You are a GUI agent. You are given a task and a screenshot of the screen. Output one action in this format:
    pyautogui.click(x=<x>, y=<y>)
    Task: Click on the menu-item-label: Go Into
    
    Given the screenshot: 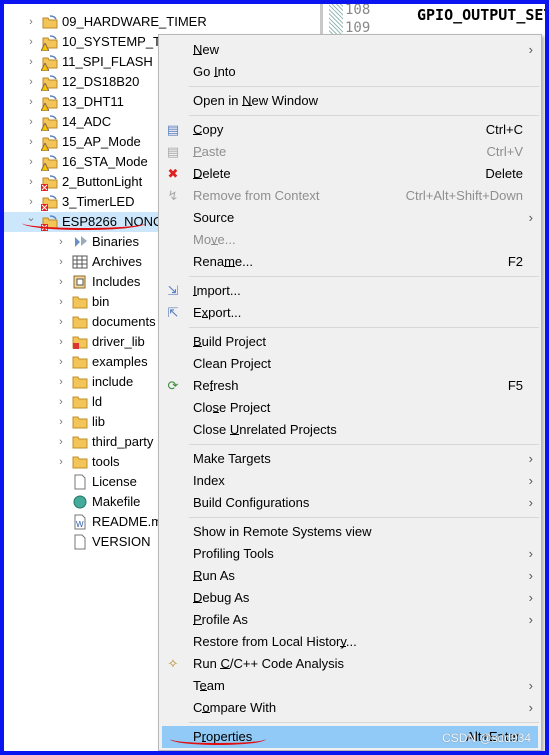 What is the action you would take?
    pyautogui.click(x=214, y=71)
    